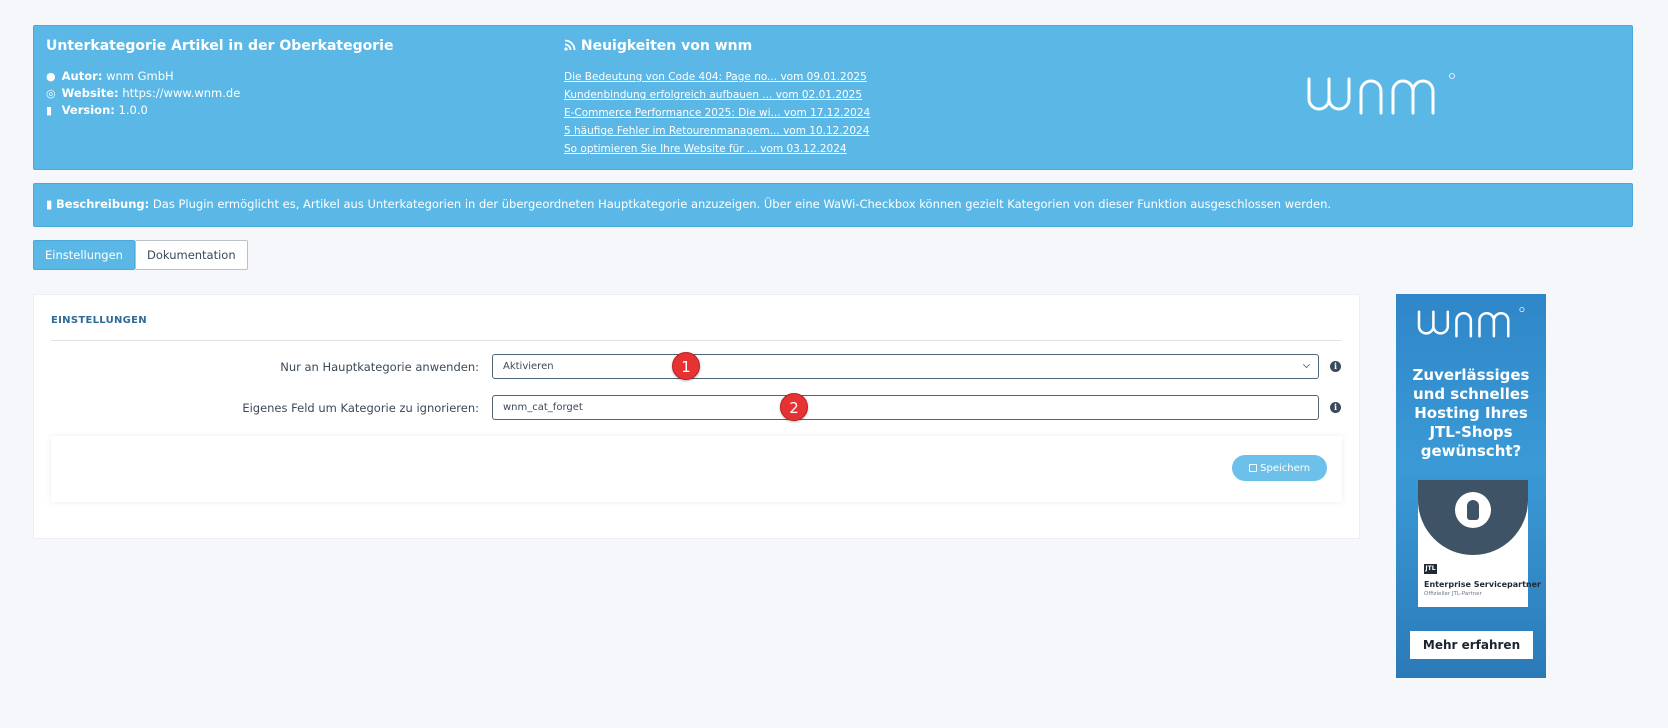 This screenshot has height=728, width=1668. Describe the element at coordinates (99, 320) in the screenshot. I see `settings-section-title: EINSTELLUNGEN` at that location.